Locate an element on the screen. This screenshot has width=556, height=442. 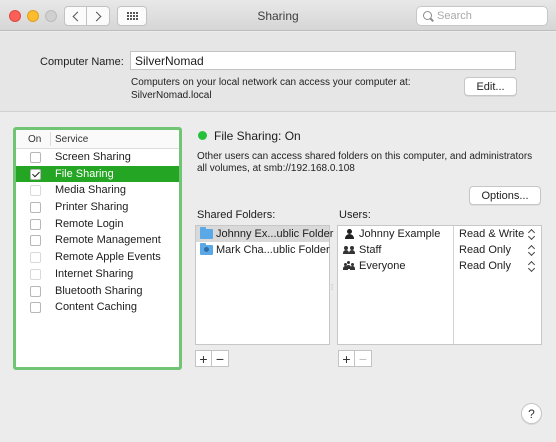
user-icon is located at coordinates (349, 234).